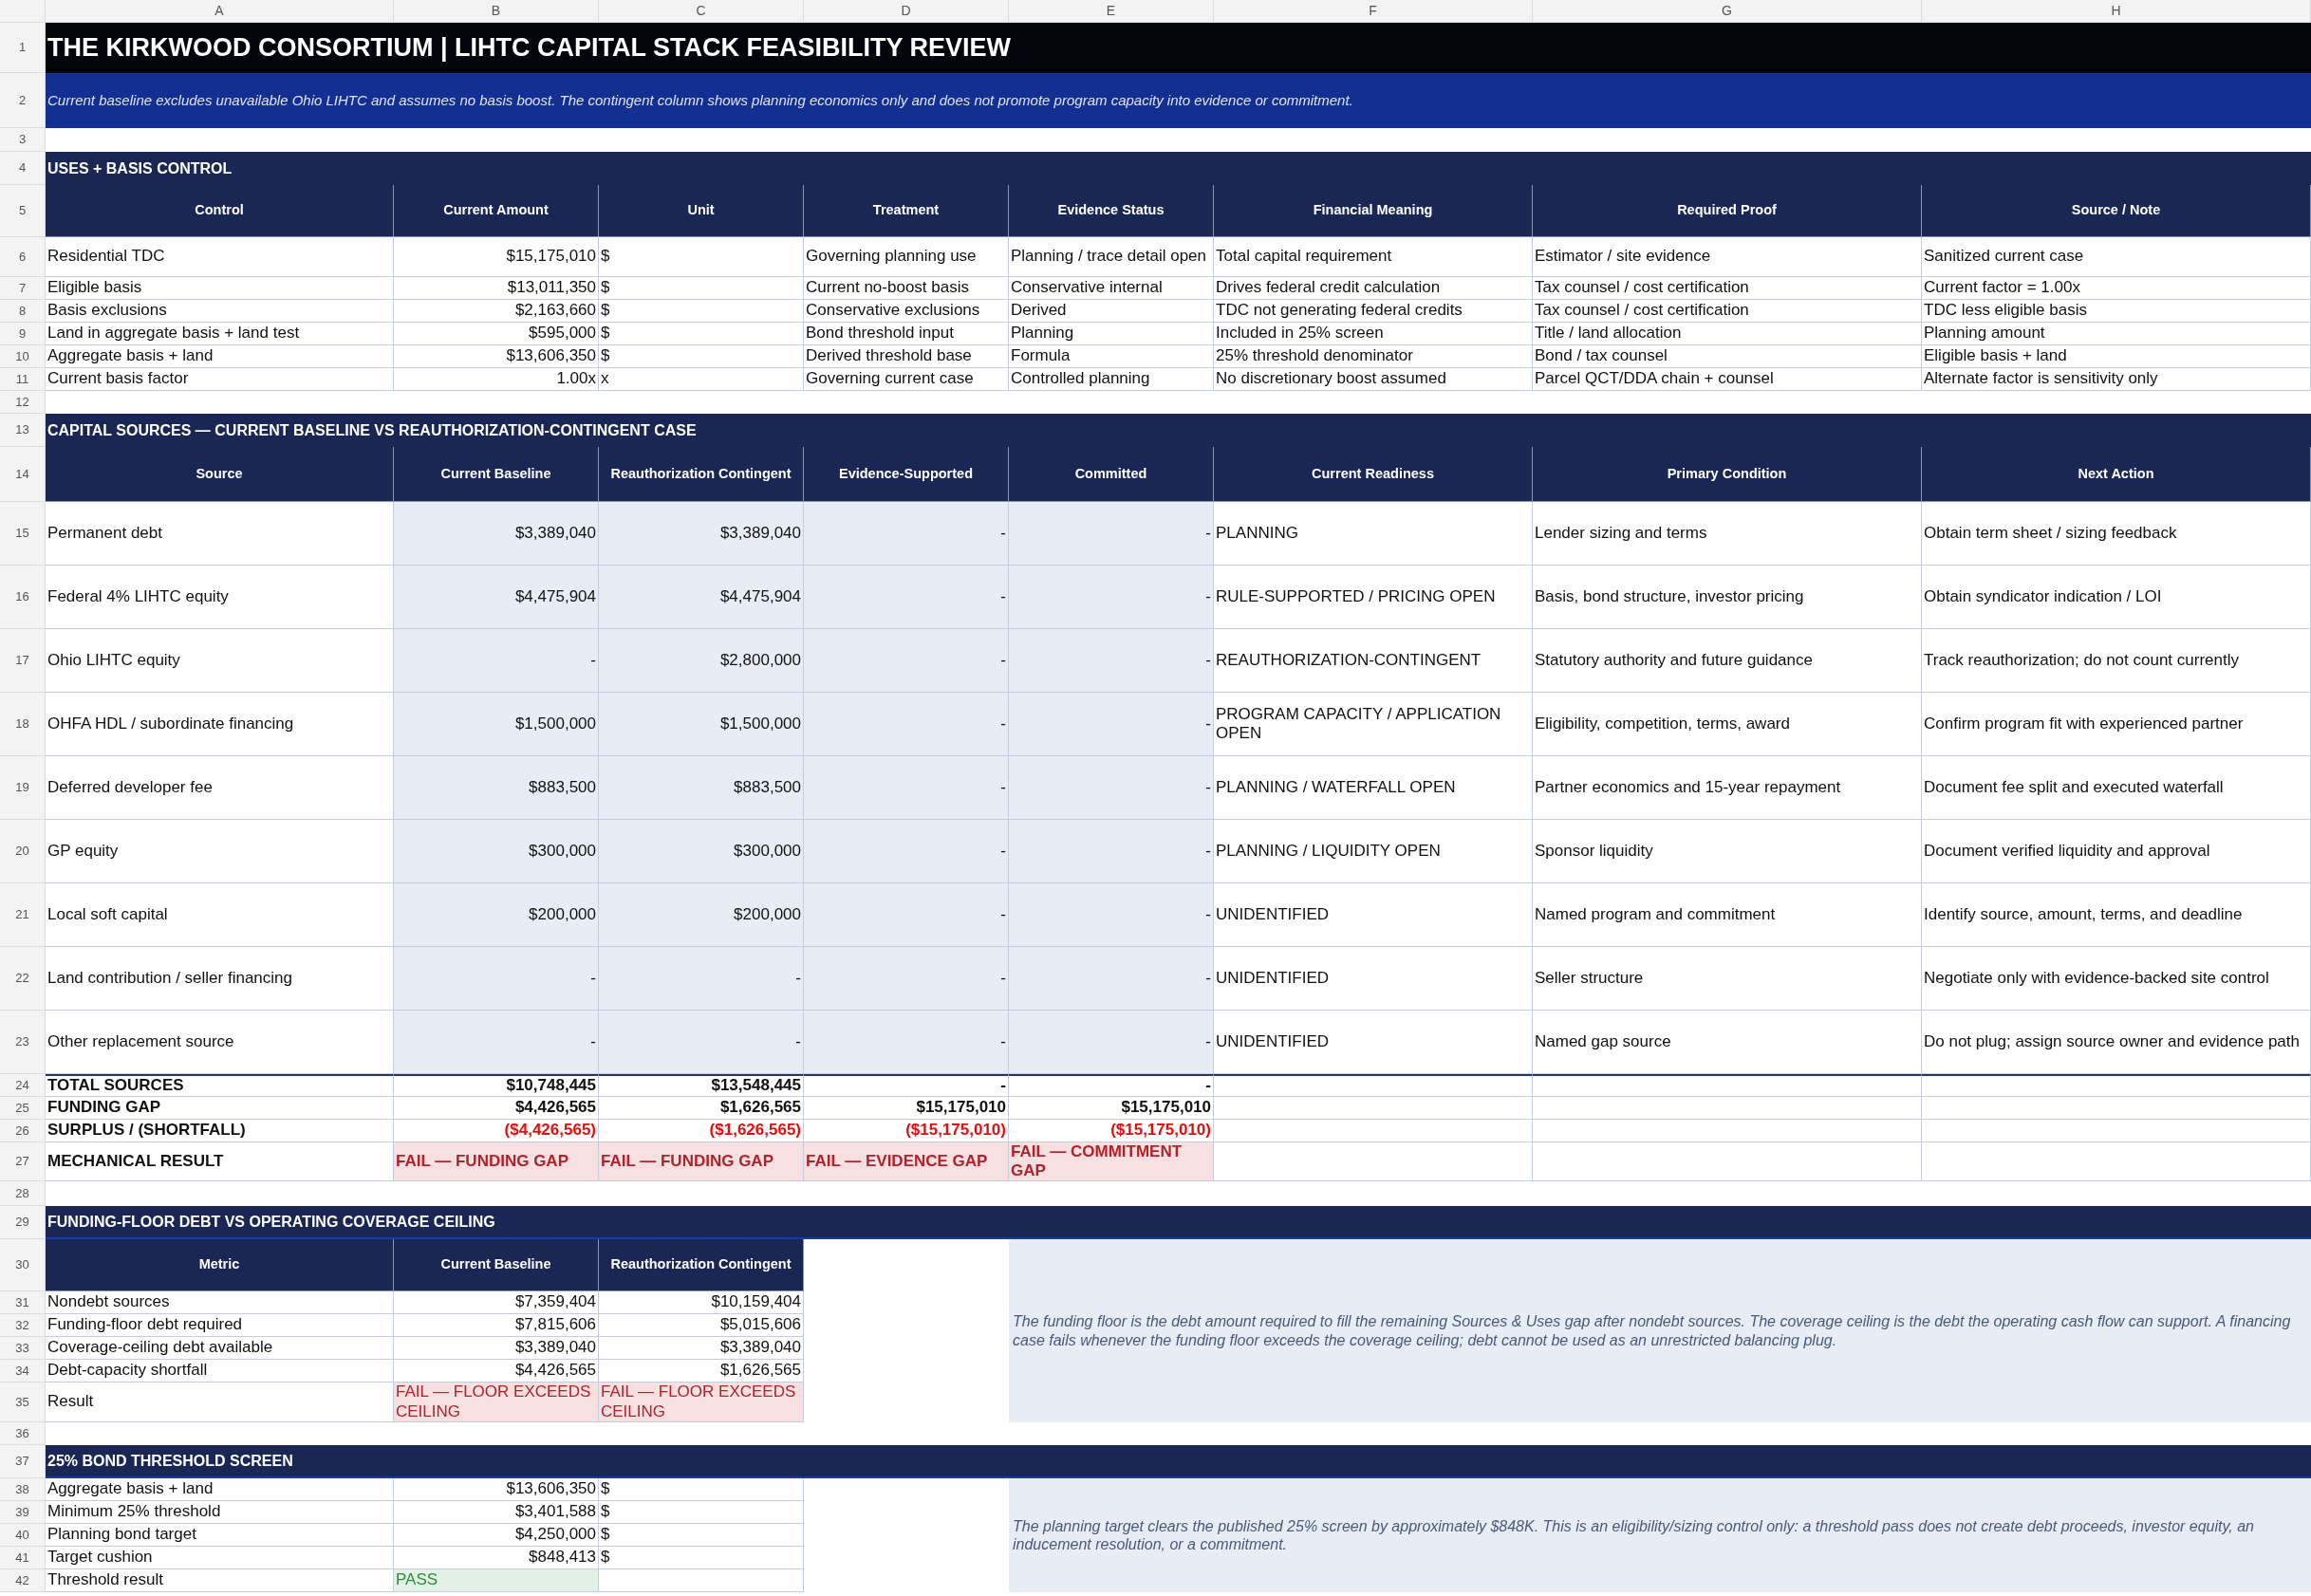  What do you see at coordinates (1373, 724) in the screenshot?
I see `table-cell: PROGRAM CAPACITY / APPLICATION OPEN` at bounding box center [1373, 724].